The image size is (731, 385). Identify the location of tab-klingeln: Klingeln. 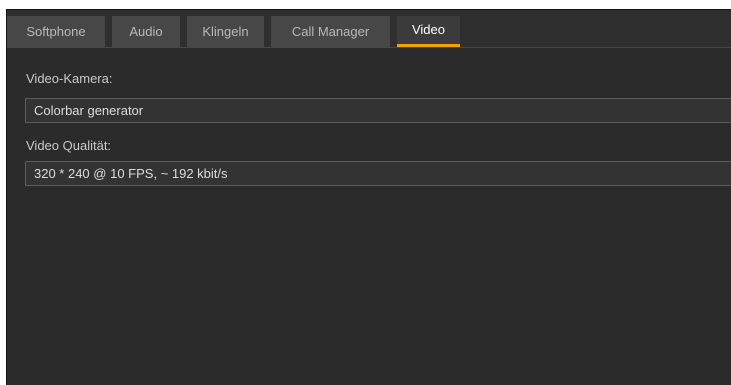
(225, 31).